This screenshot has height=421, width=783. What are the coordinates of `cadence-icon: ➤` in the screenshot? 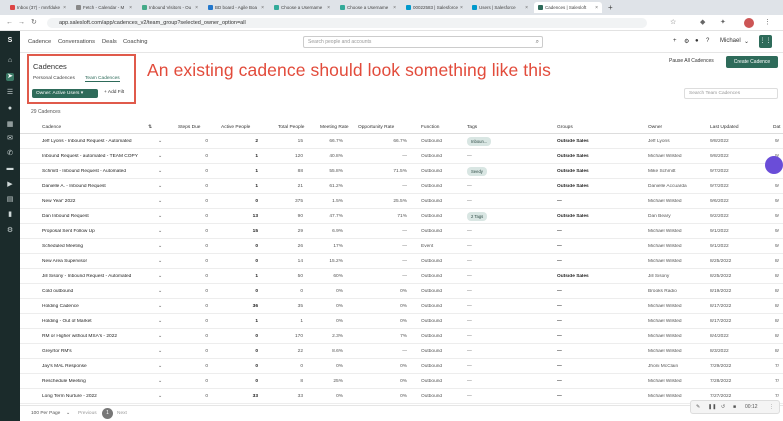 It's located at (10, 77).